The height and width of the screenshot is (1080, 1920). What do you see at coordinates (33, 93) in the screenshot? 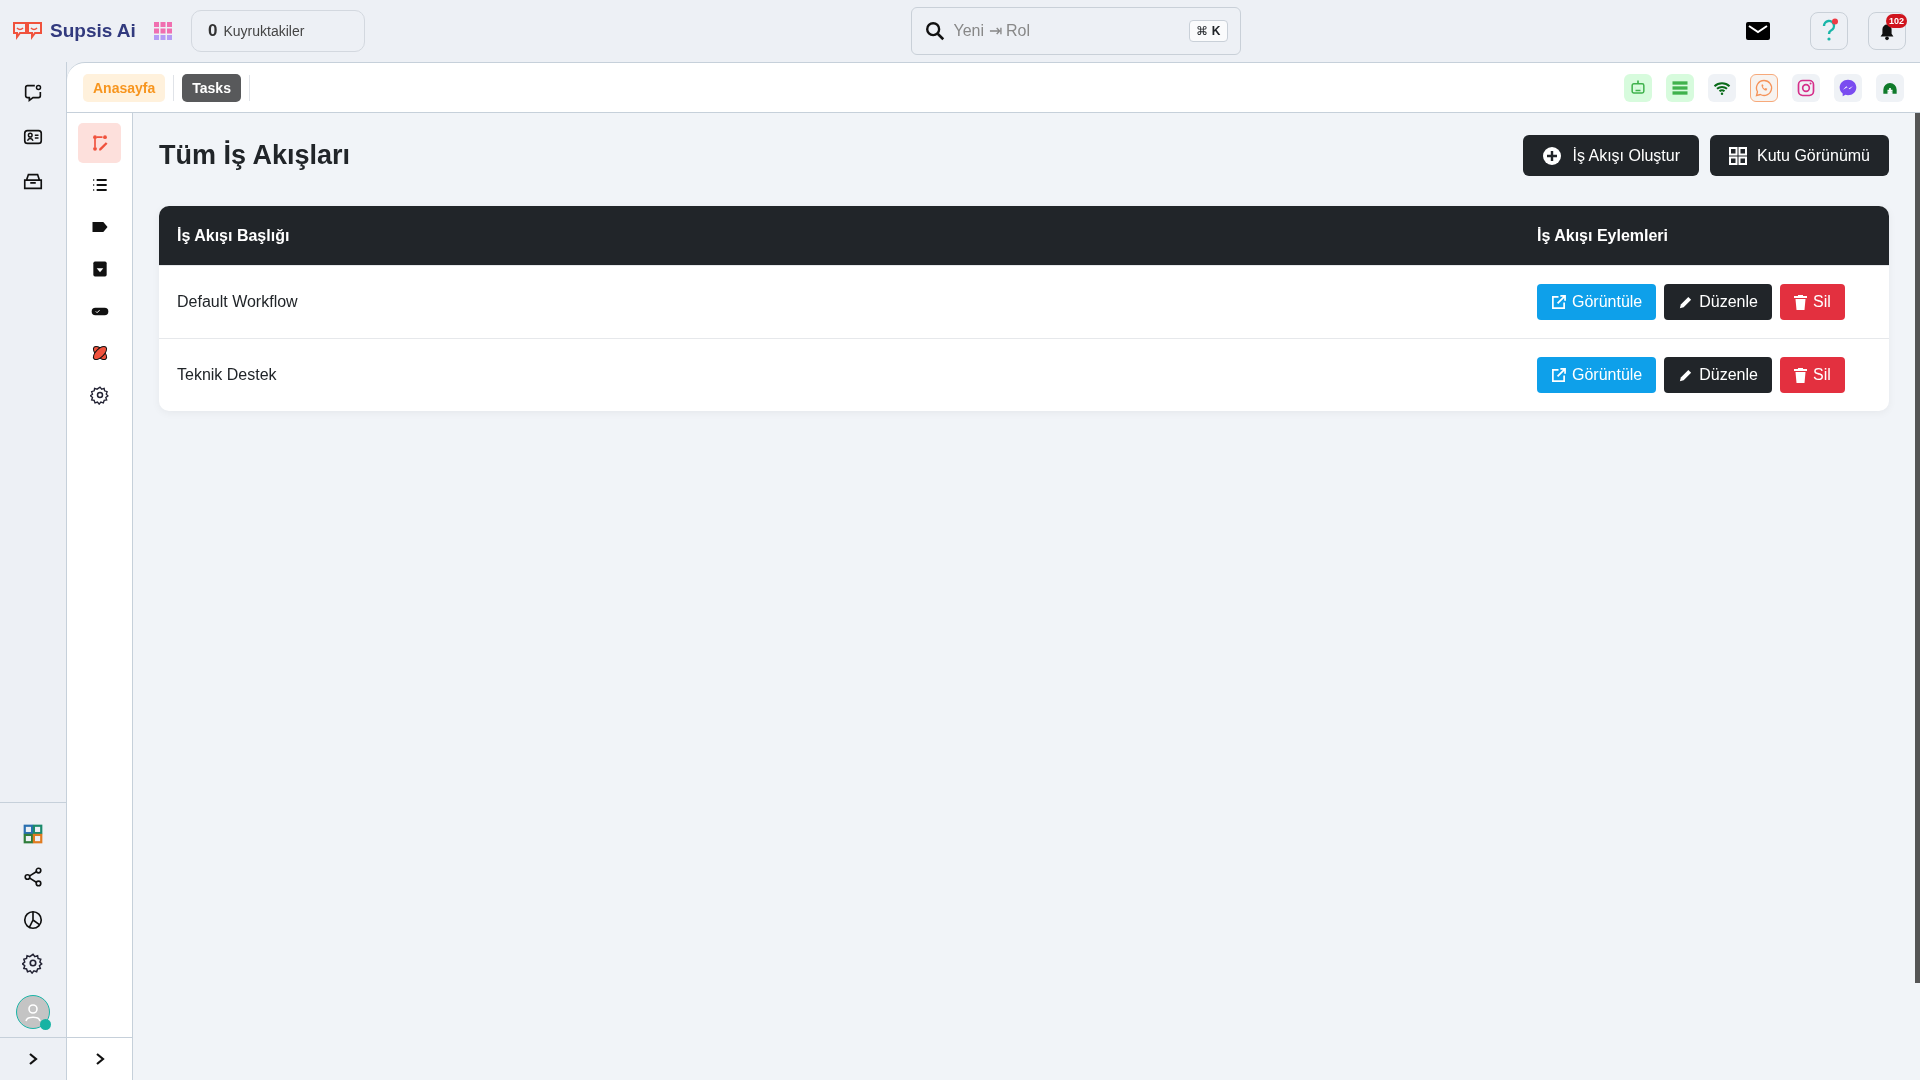
I see `chat-icon` at bounding box center [33, 93].